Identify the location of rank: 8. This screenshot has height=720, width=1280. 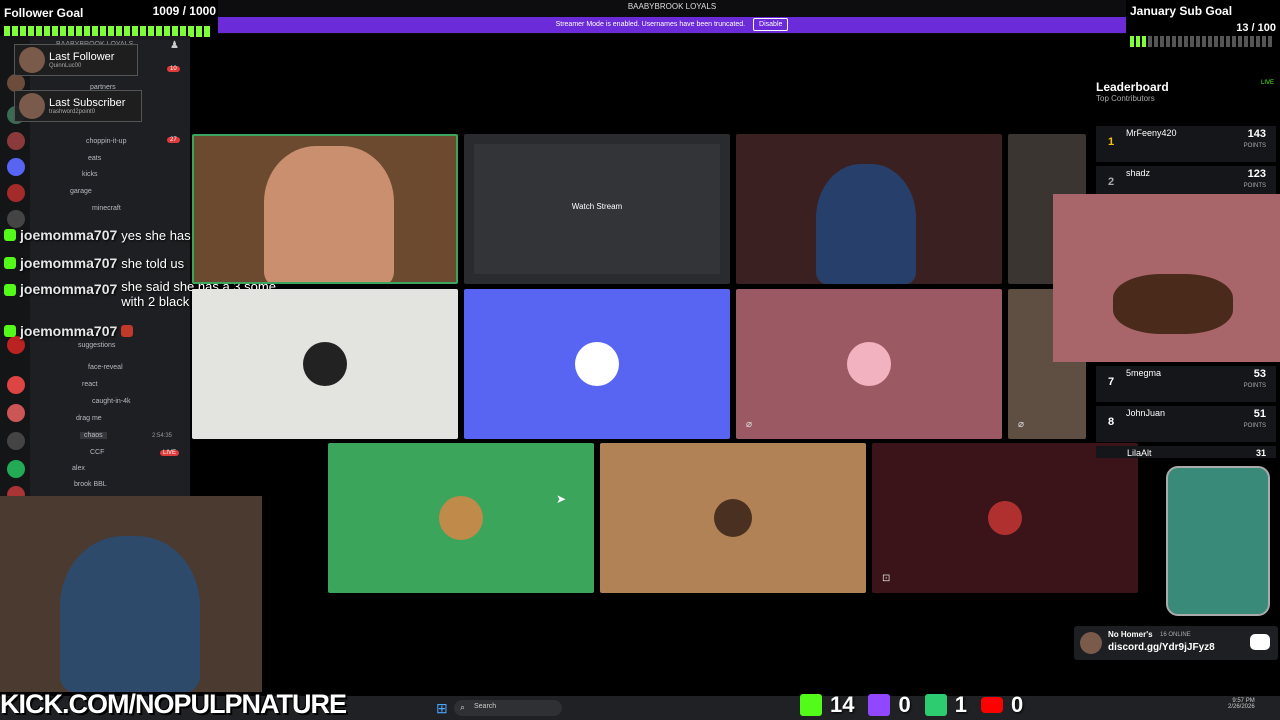
(1111, 422).